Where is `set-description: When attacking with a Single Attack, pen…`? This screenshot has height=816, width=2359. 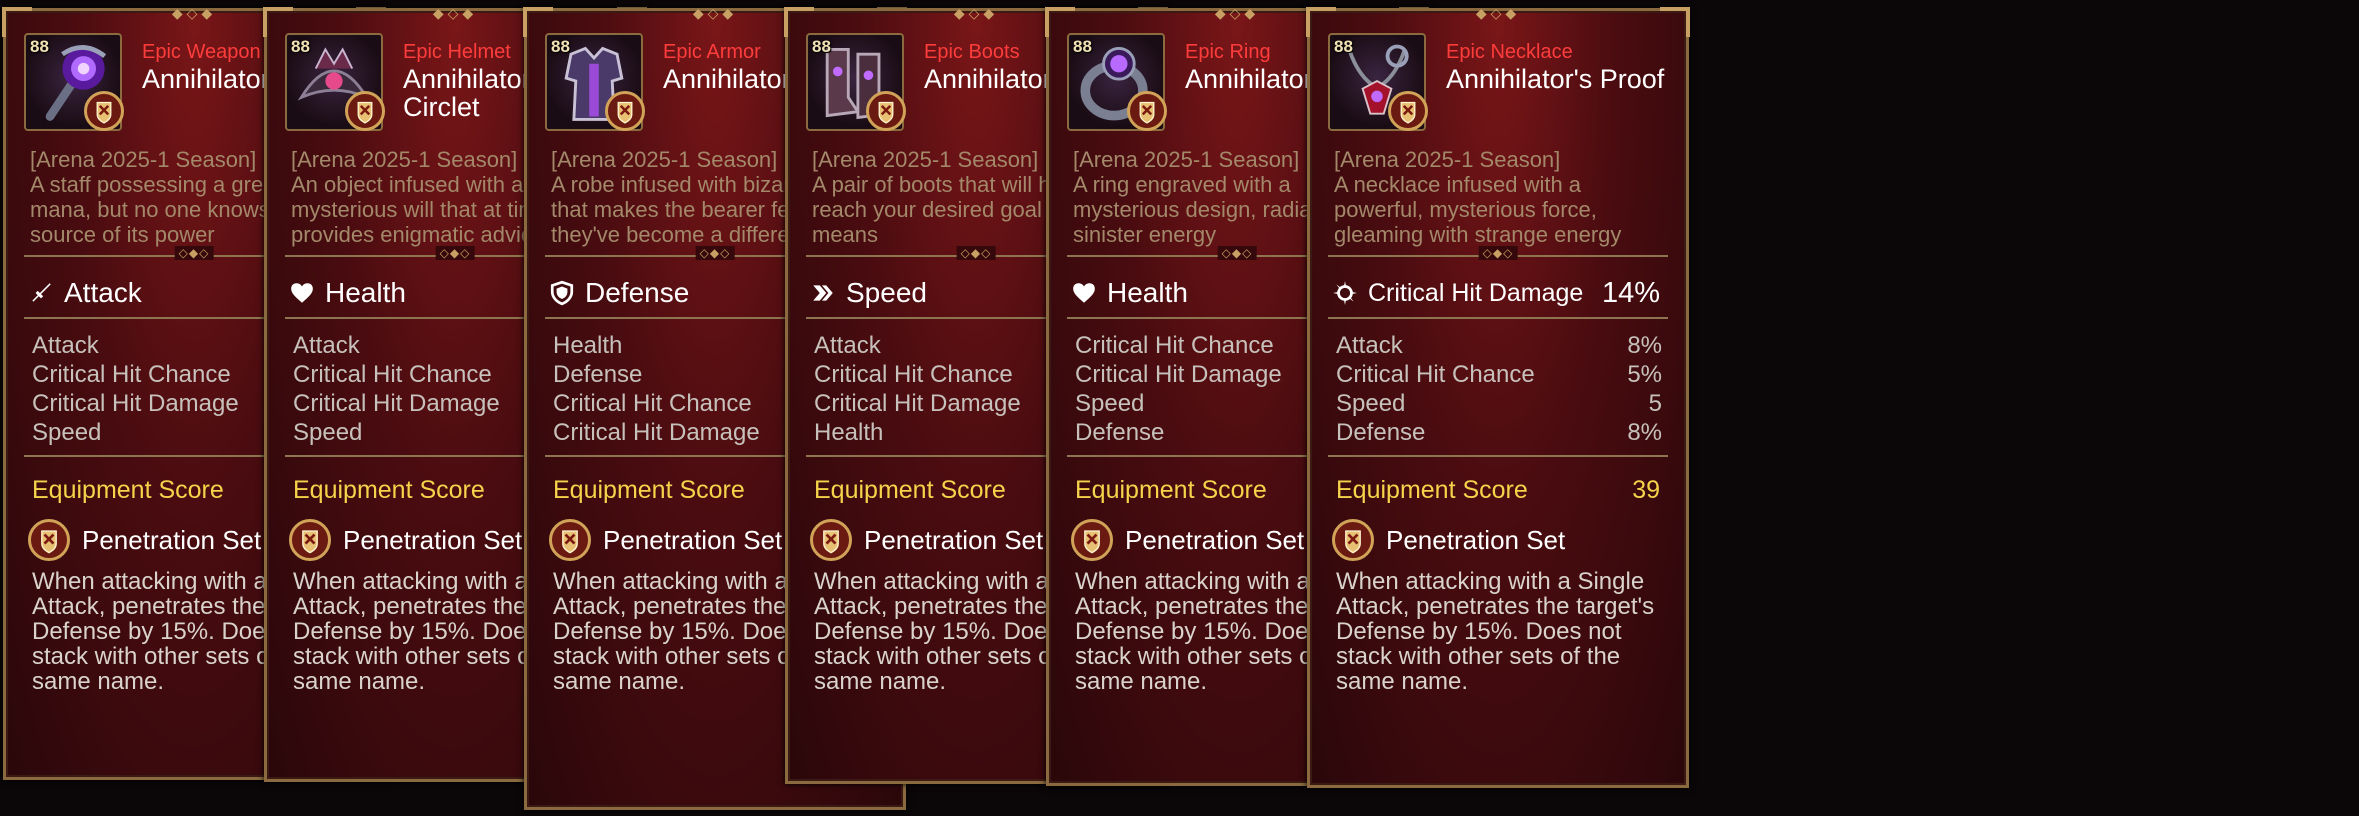 set-description: When attacking with a Single Attack, pen… is located at coordinates (1495, 631).